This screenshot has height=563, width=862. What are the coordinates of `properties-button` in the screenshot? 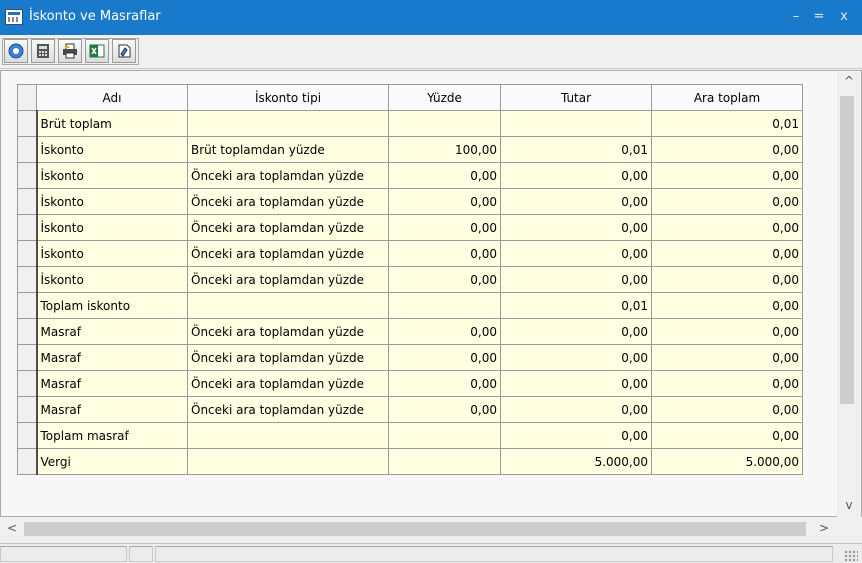 It's located at (124, 51).